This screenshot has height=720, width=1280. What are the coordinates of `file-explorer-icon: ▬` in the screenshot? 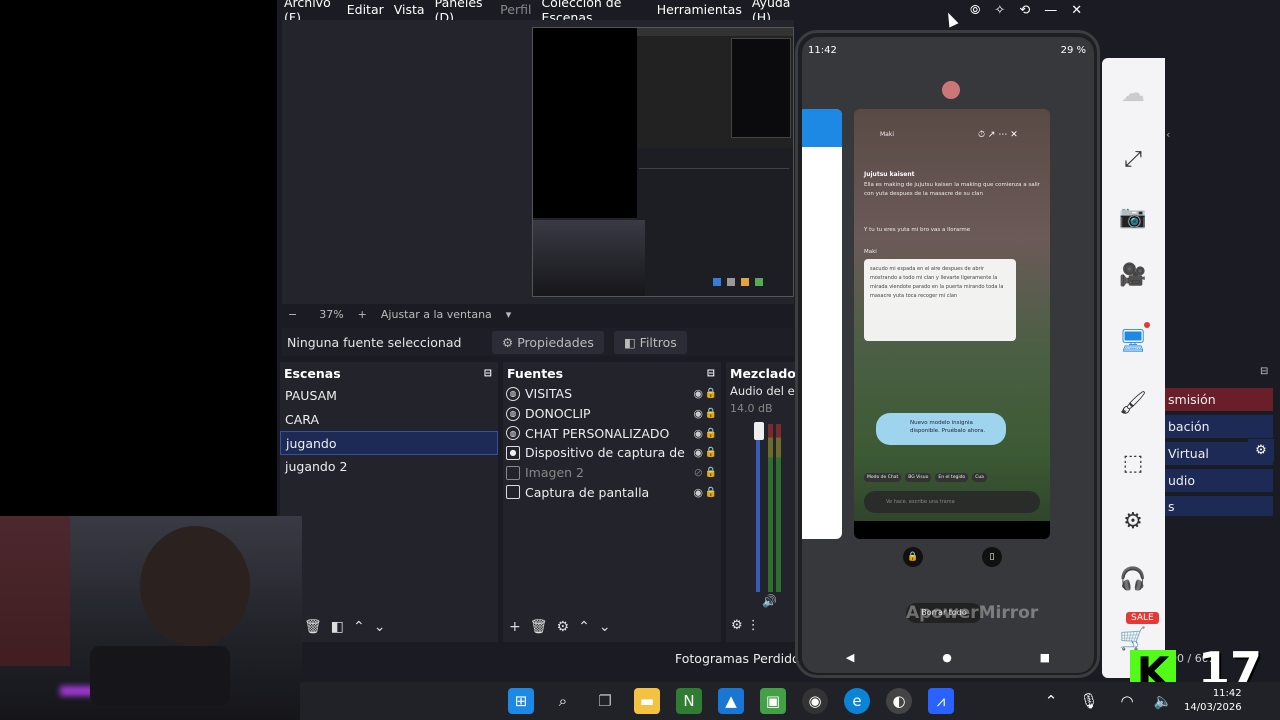 It's located at (647, 701).